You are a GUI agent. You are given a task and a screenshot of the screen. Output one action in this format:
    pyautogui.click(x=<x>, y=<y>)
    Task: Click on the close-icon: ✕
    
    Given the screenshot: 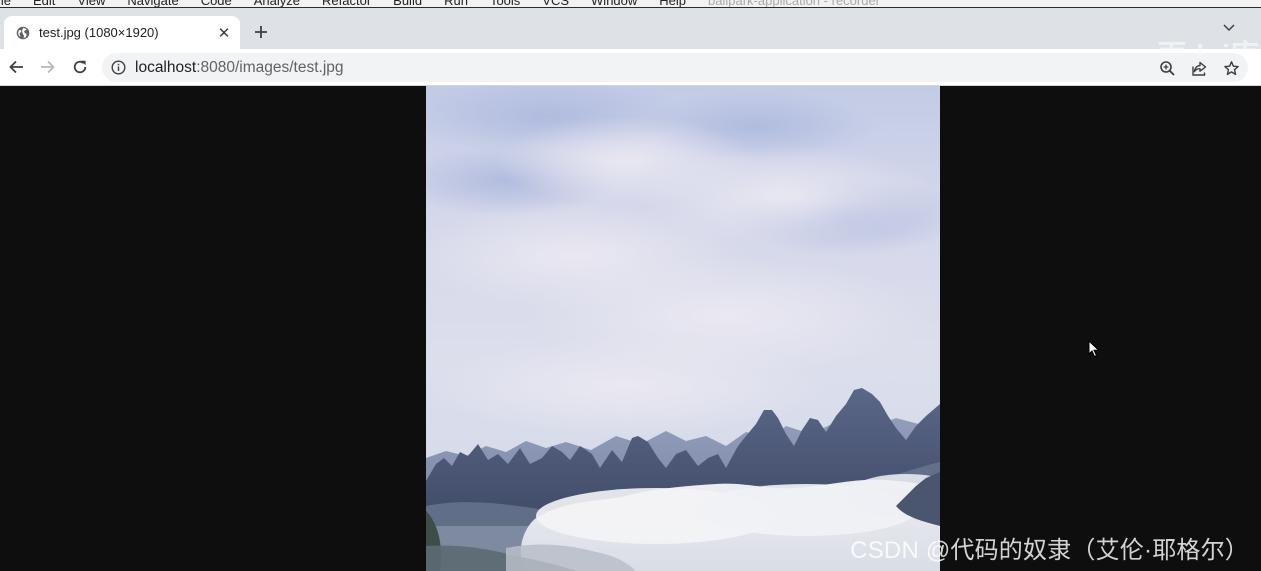 What is the action you would take?
    pyautogui.click(x=224, y=33)
    